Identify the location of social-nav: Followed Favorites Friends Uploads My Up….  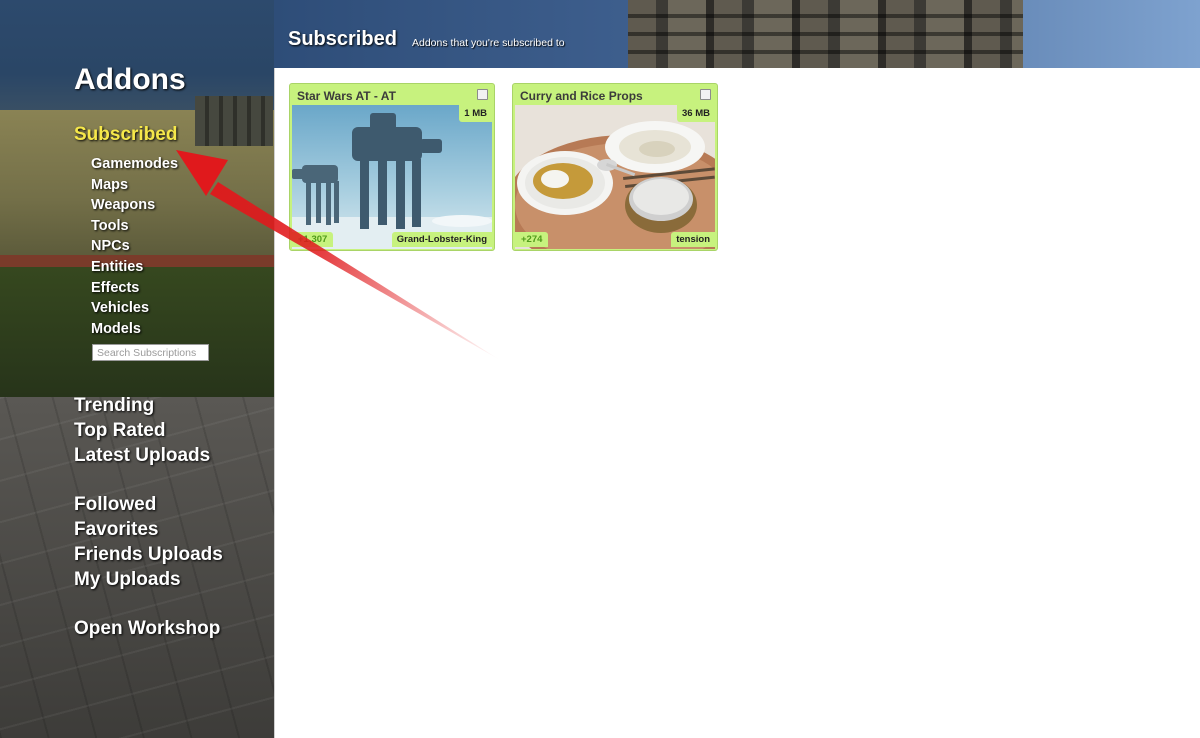
(148, 542).